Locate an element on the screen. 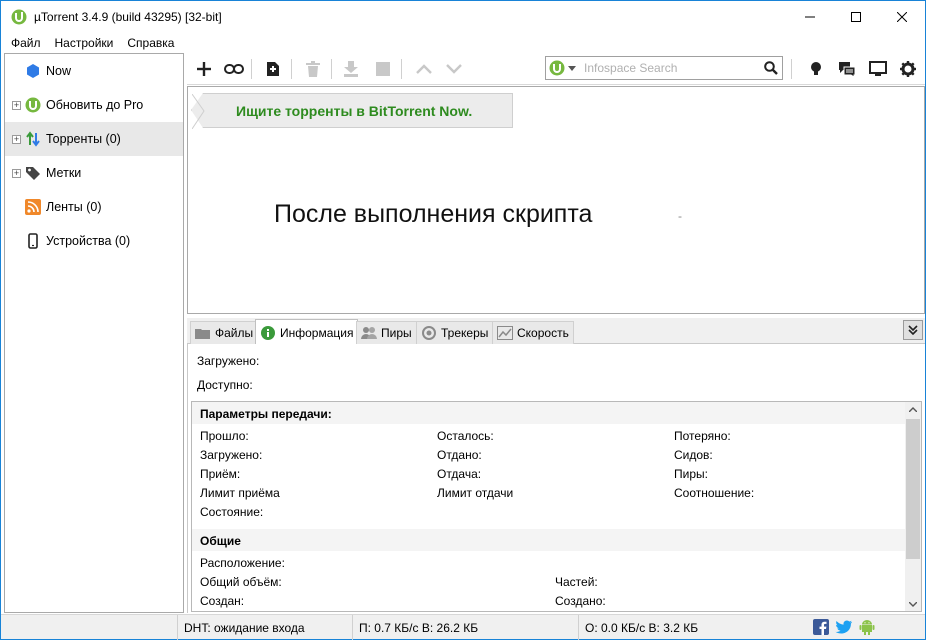 Image resolution: width=926 pixels, height=640 pixels. field-total-size: Общий объём: is located at coordinates (241, 582).